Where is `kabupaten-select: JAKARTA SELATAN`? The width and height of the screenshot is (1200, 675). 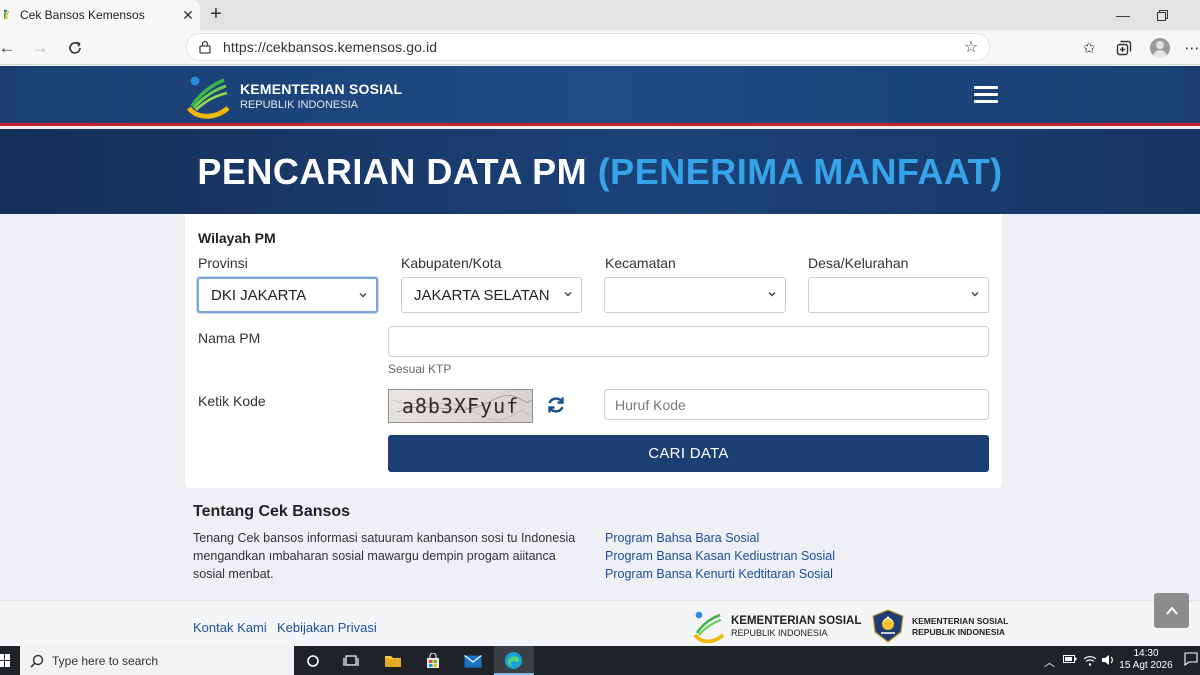 kabupaten-select: JAKARTA SELATAN is located at coordinates (491, 295).